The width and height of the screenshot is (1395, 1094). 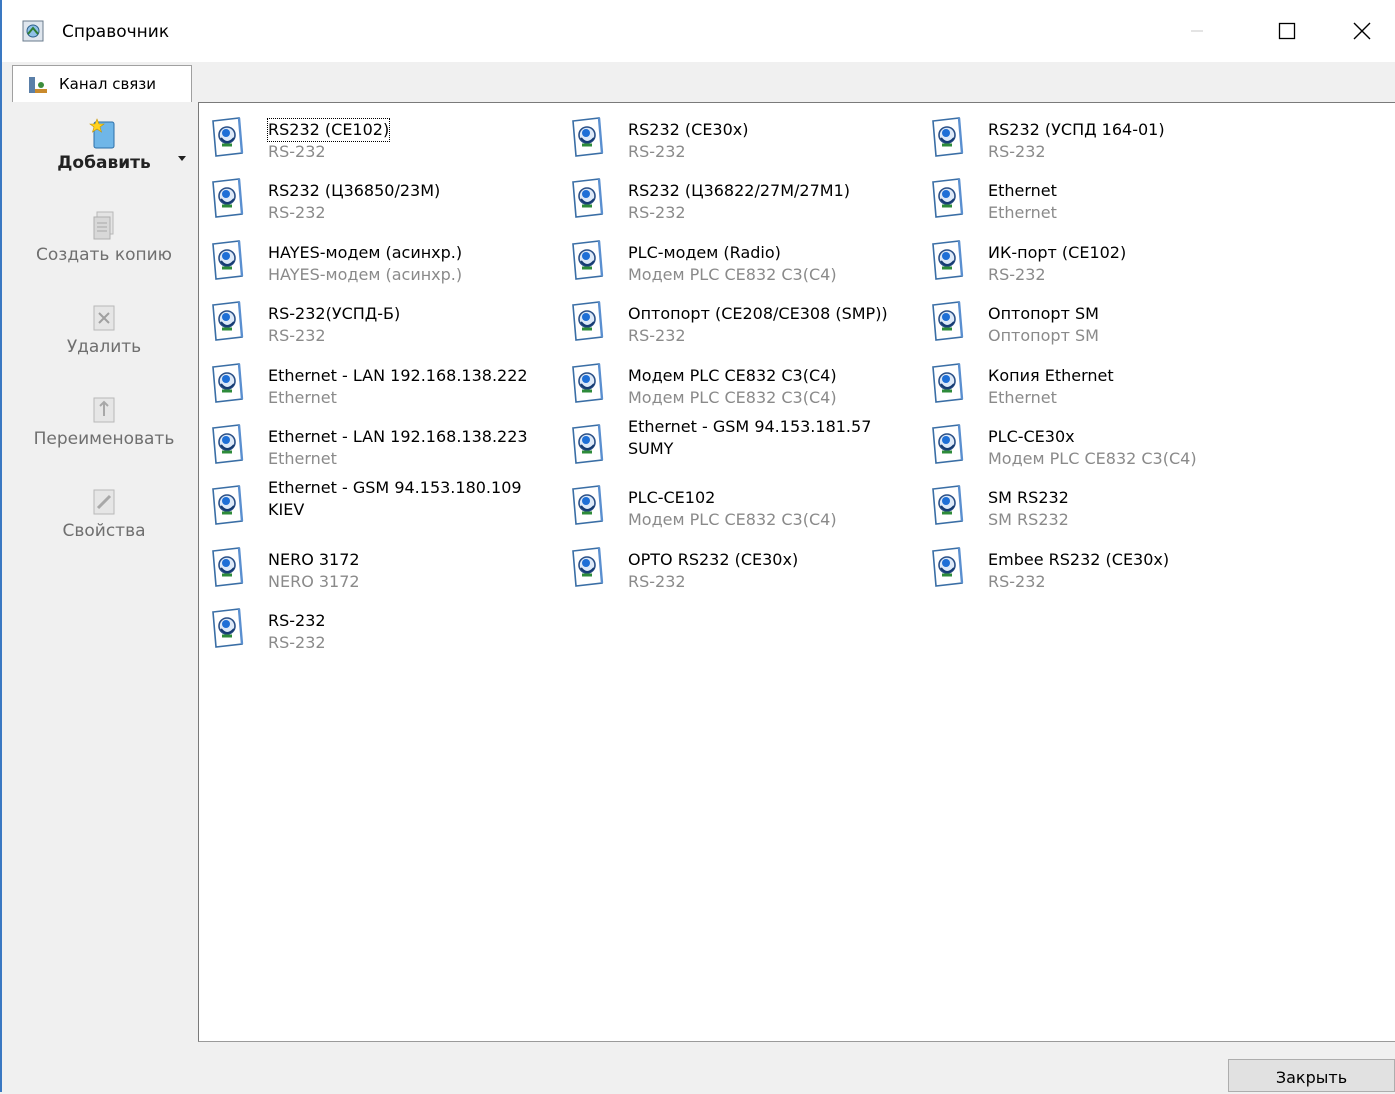 What do you see at coordinates (104, 439) in the screenshot?
I see `rename-label: Переименовать` at bounding box center [104, 439].